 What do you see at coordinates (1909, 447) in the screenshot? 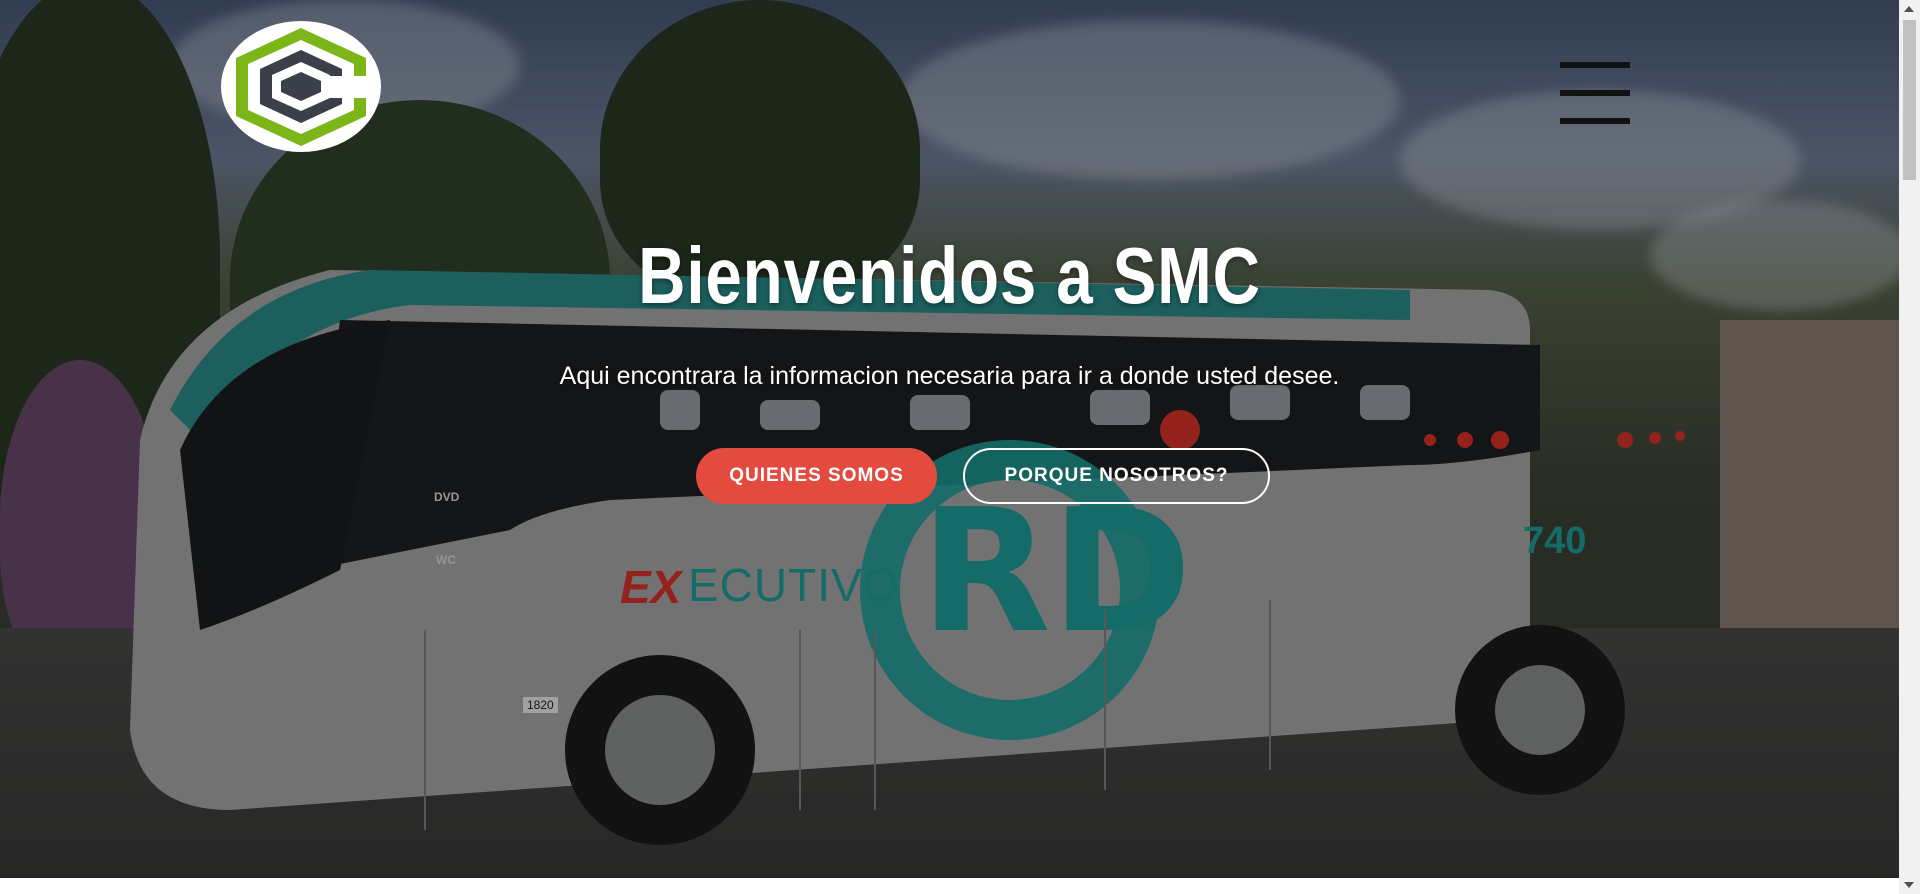
I see `vertical-scrollbar` at bounding box center [1909, 447].